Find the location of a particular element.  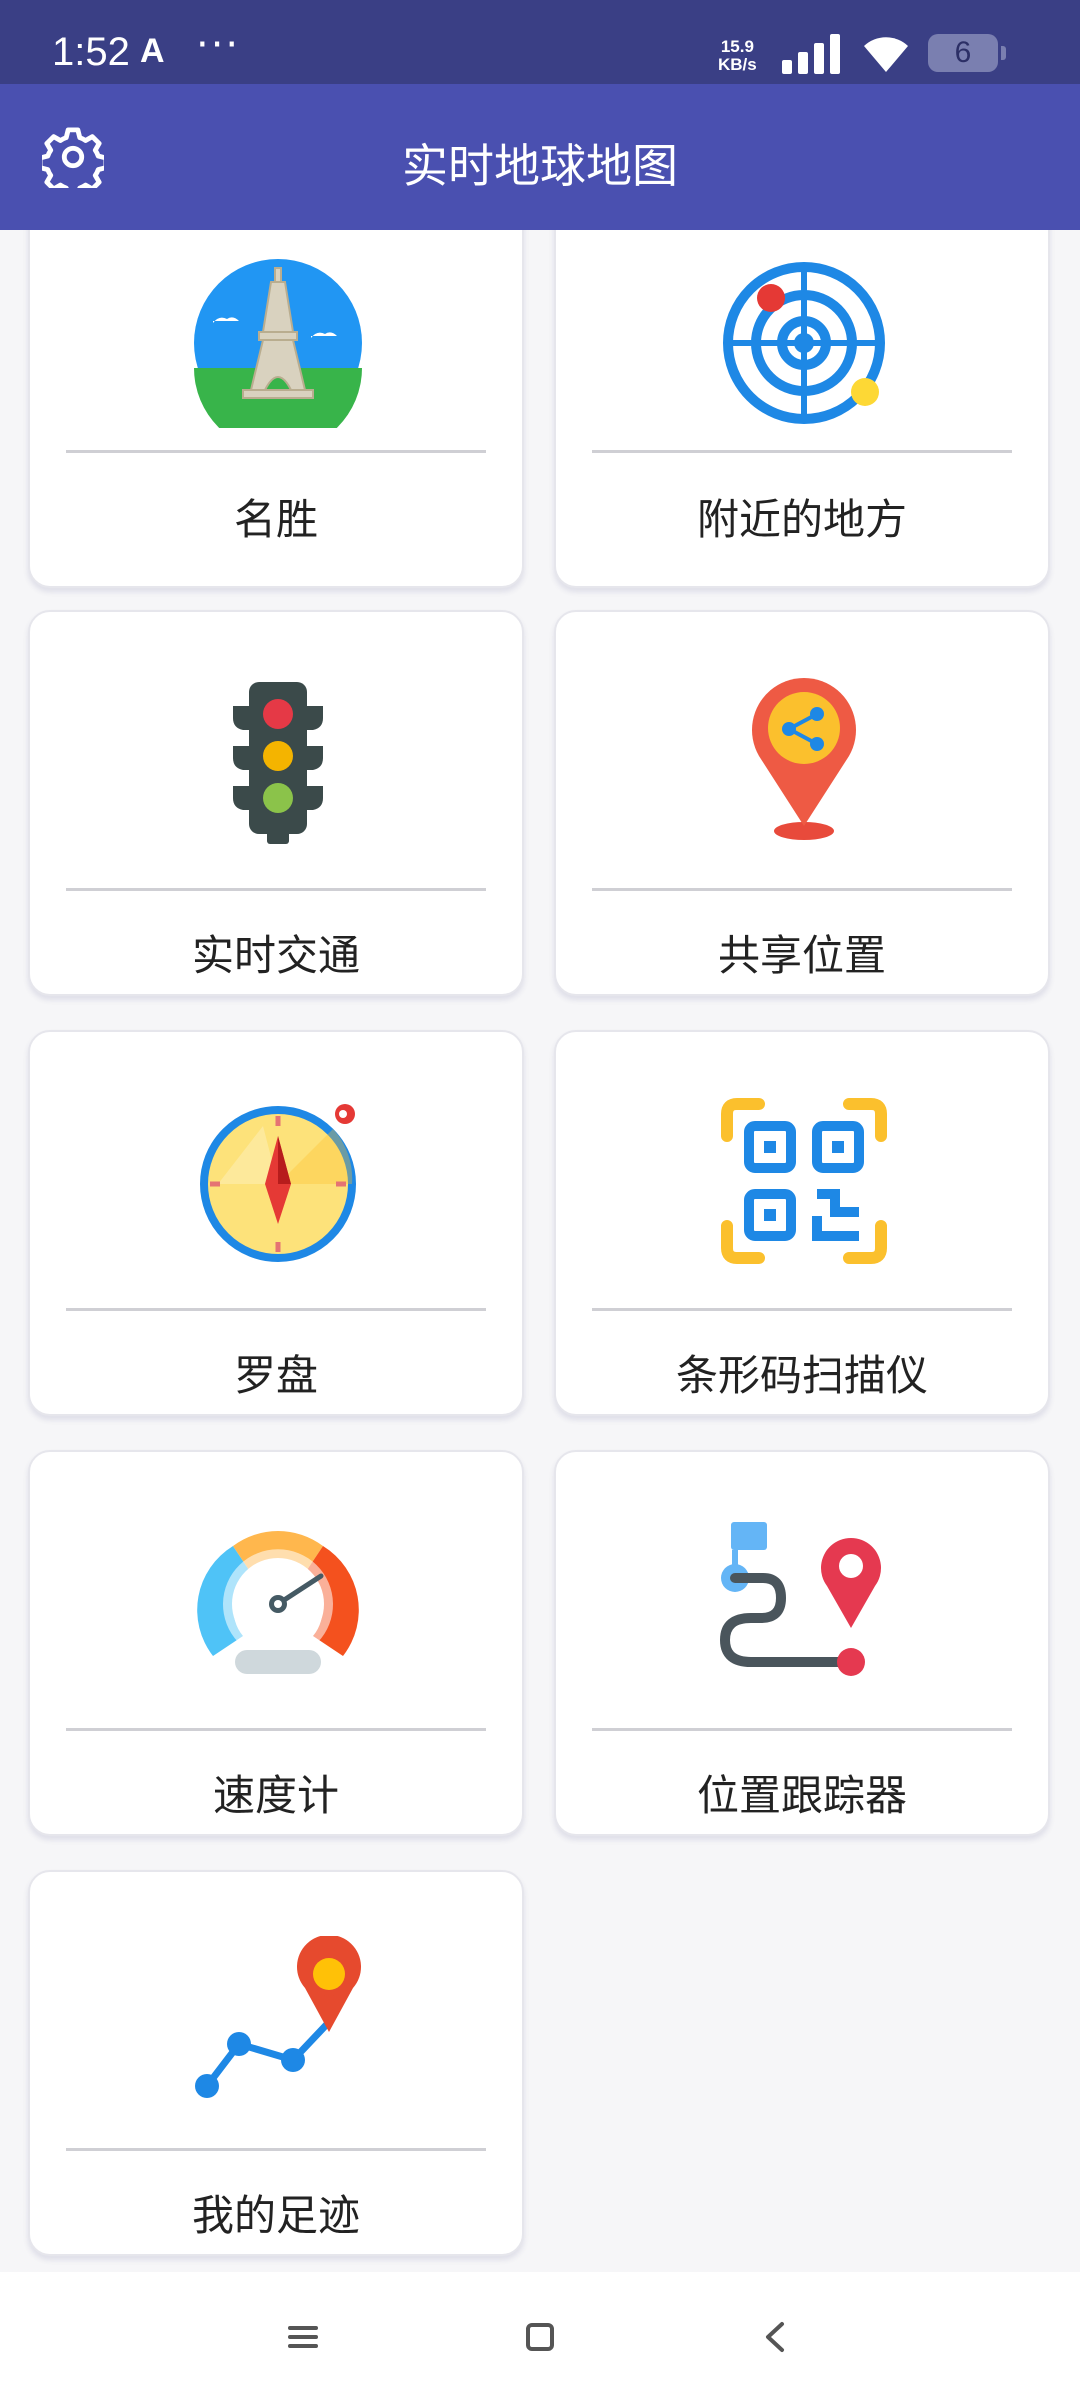

radar-icon is located at coordinates (804, 343).